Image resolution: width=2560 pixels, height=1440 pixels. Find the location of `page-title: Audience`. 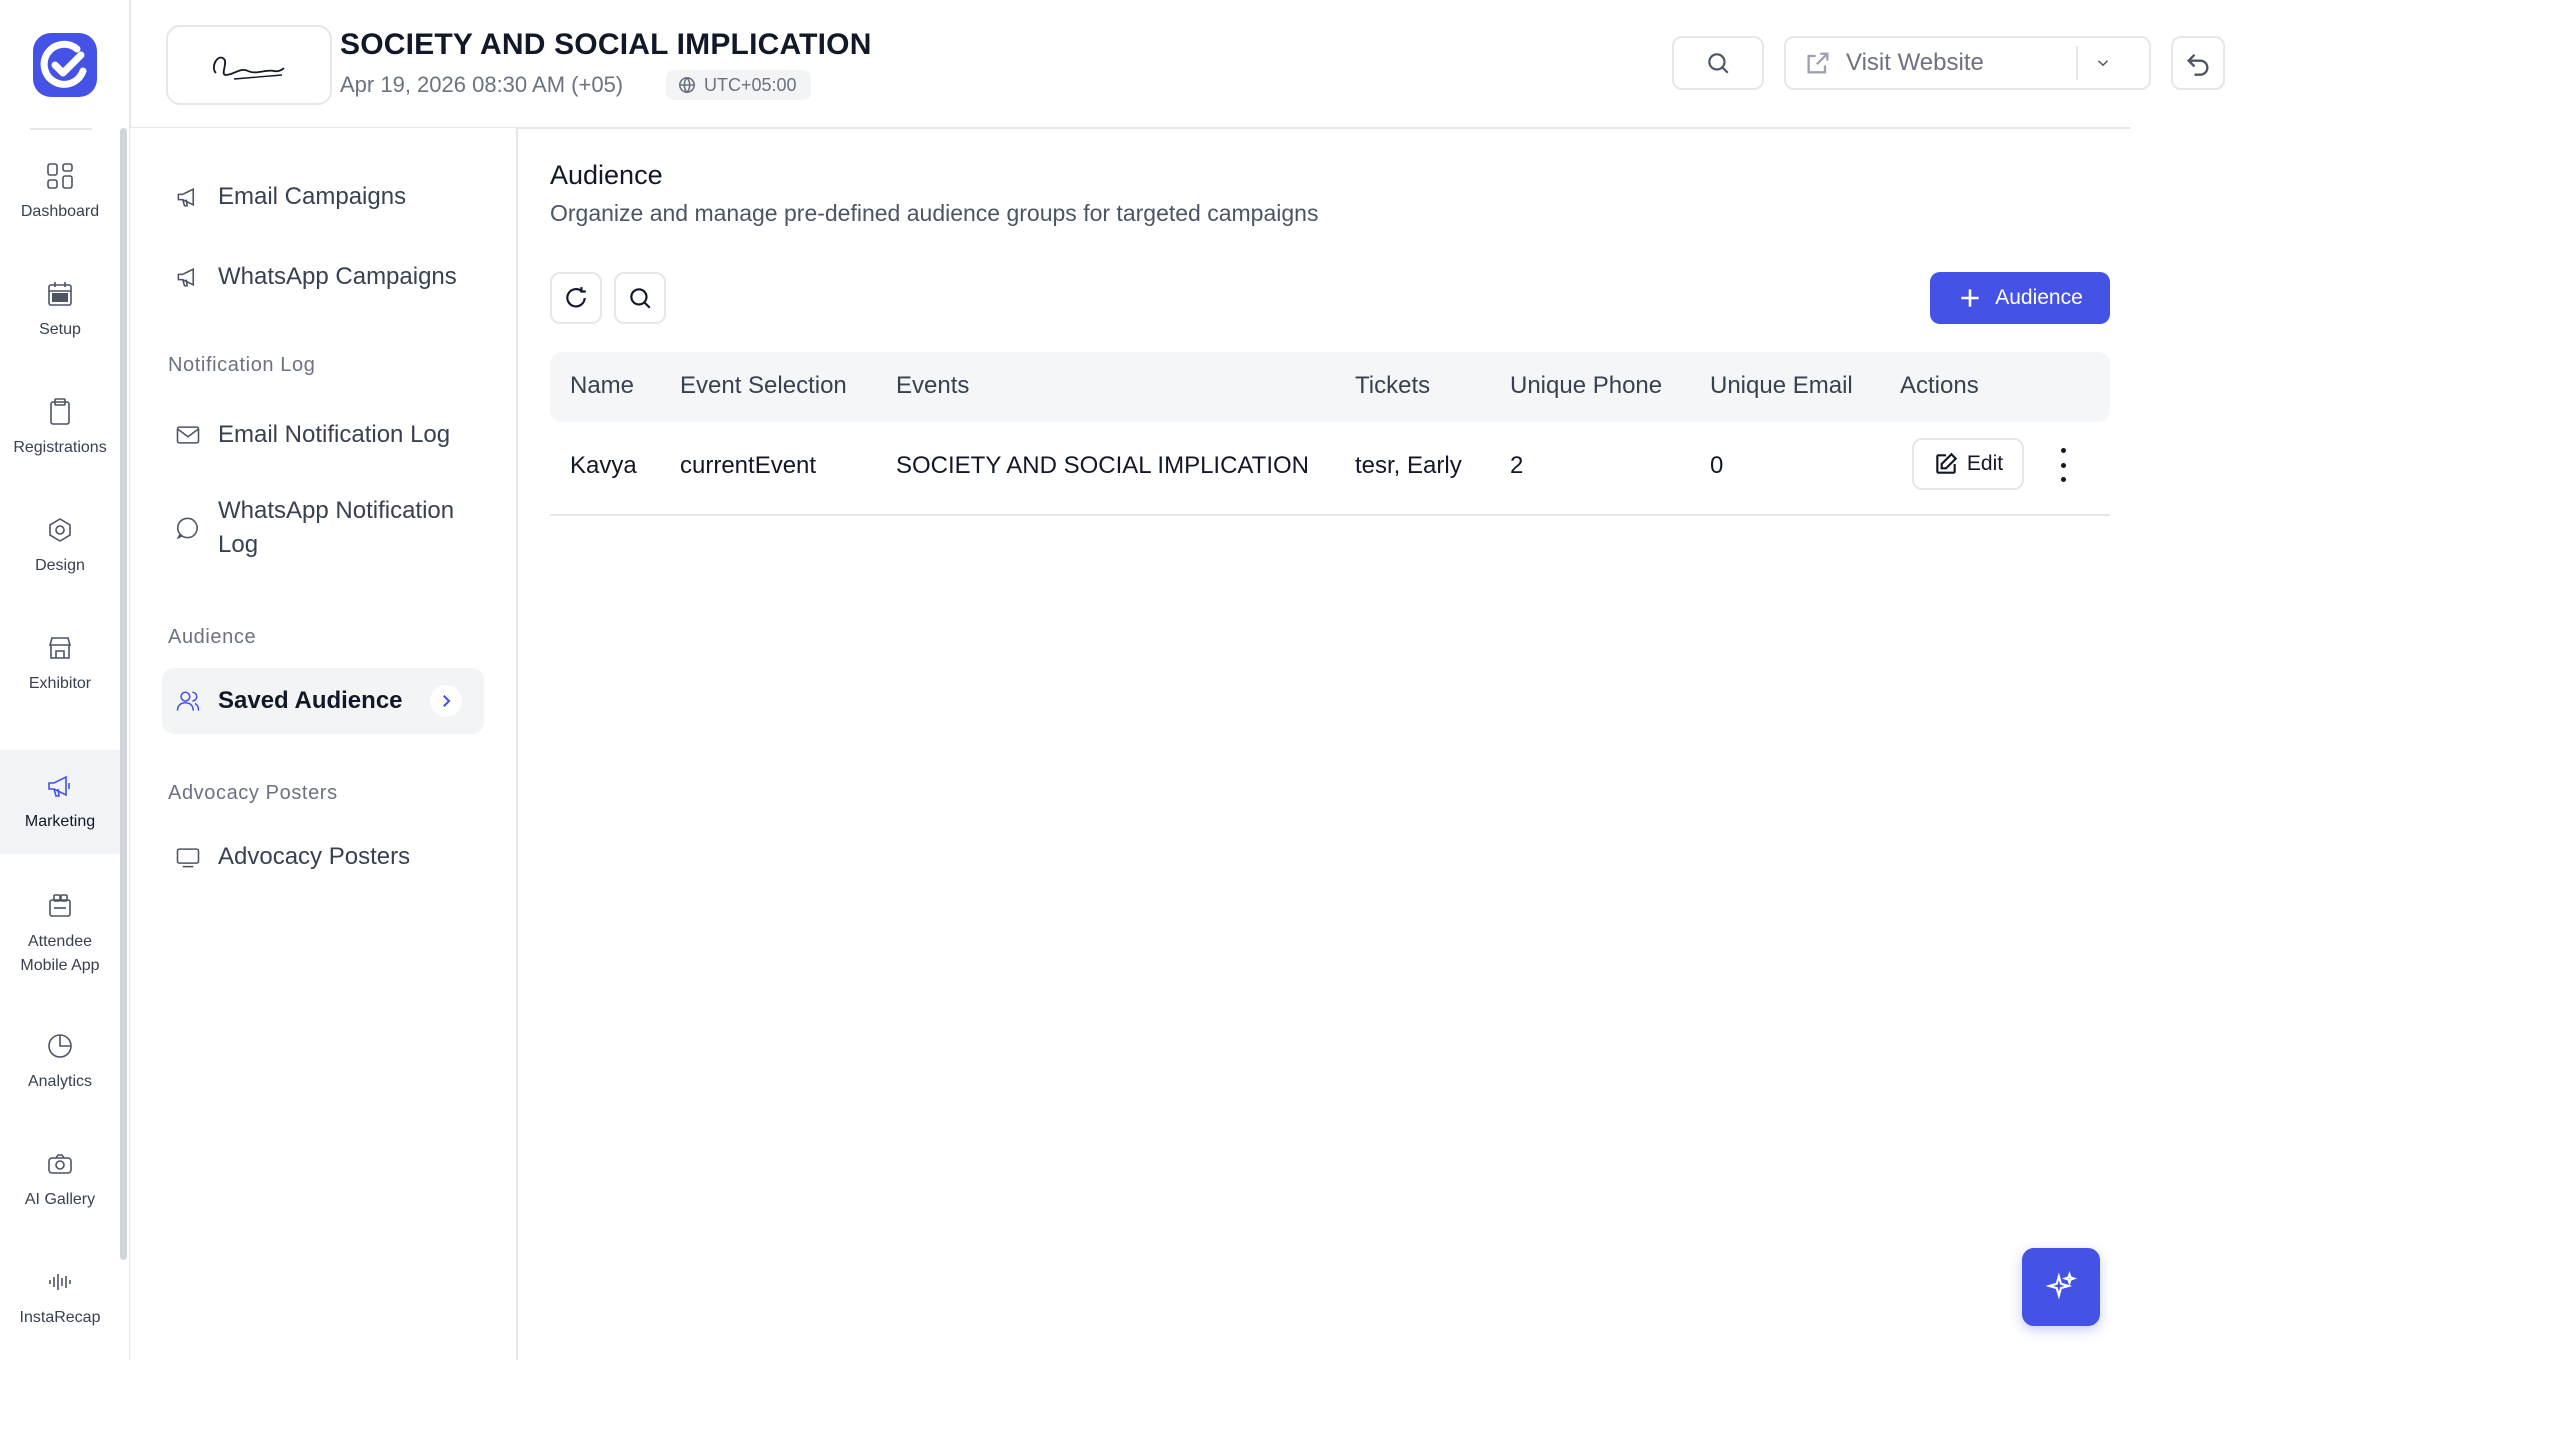

page-title: Audience is located at coordinates (606, 175).